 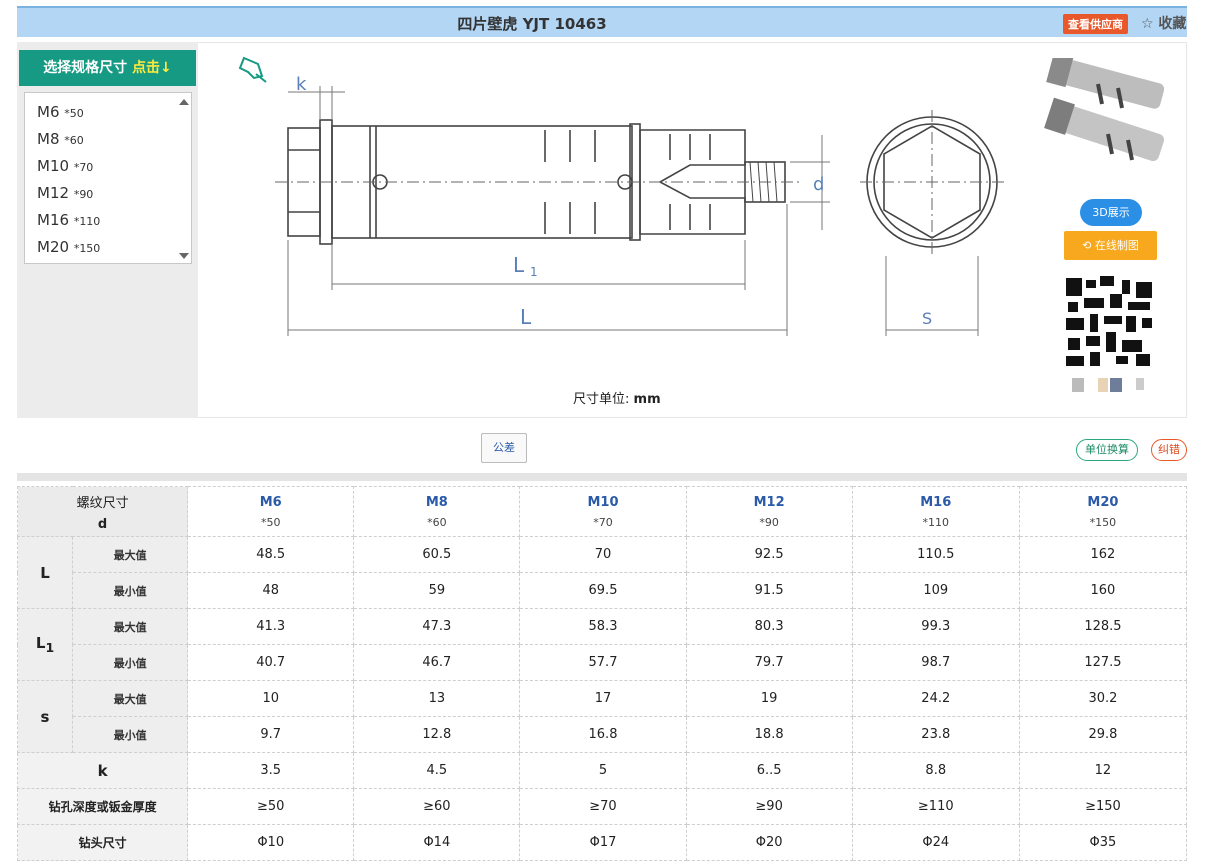 What do you see at coordinates (102, 511) in the screenshot?
I see `thread-size-header: 螺纹尺寸 d` at bounding box center [102, 511].